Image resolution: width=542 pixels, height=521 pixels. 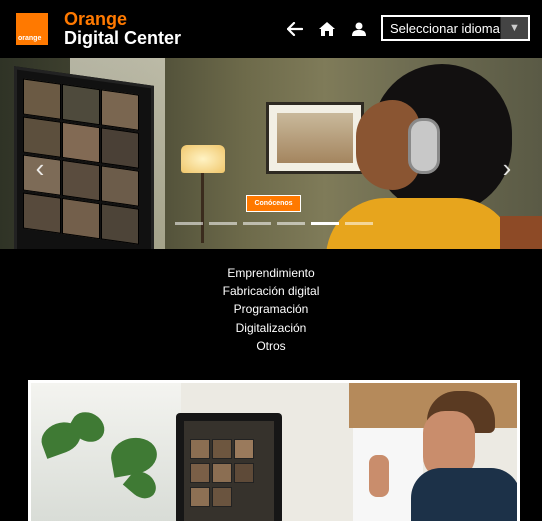 What do you see at coordinates (122, 38) in the screenshot?
I see `brand-name-line2: Digital Center` at bounding box center [122, 38].